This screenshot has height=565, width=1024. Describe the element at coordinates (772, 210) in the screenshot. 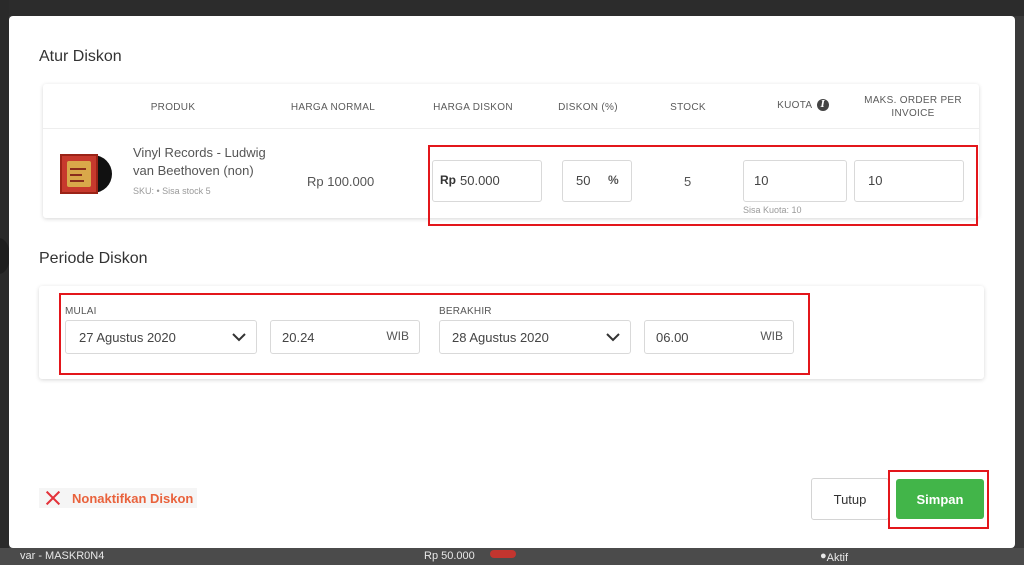

I see `sisa-kuota-hint: Sisa Kuota: 10` at that location.